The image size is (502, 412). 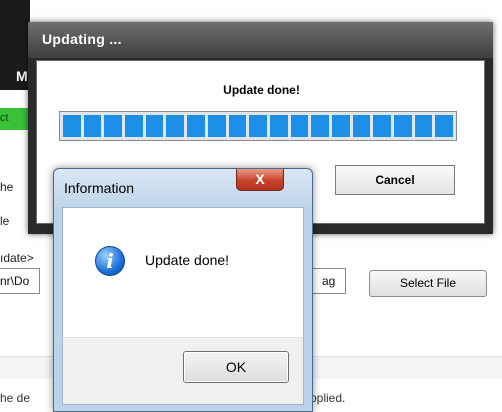 What do you see at coordinates (187, 260) in the screenshot?
I see `information-message: Update done!` at bounding box center [187, 260].